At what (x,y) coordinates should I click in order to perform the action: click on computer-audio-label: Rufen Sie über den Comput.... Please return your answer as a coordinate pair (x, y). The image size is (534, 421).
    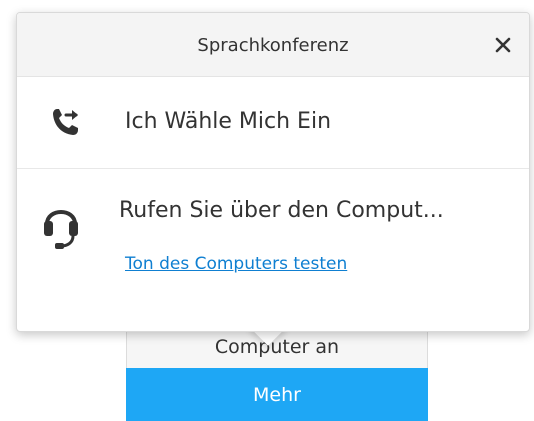
    Looking at the image, I should click on (281, 210).